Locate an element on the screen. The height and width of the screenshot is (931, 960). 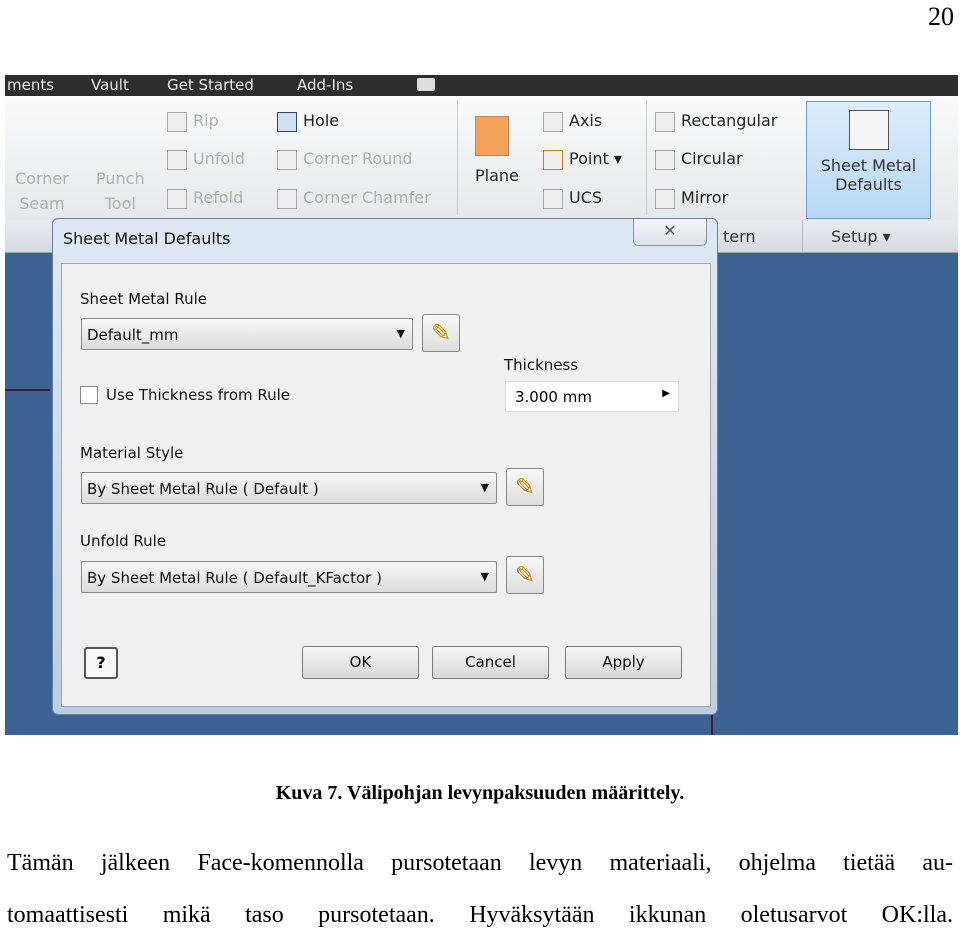
close-button: ✕ is located at coordinates (670, 232).